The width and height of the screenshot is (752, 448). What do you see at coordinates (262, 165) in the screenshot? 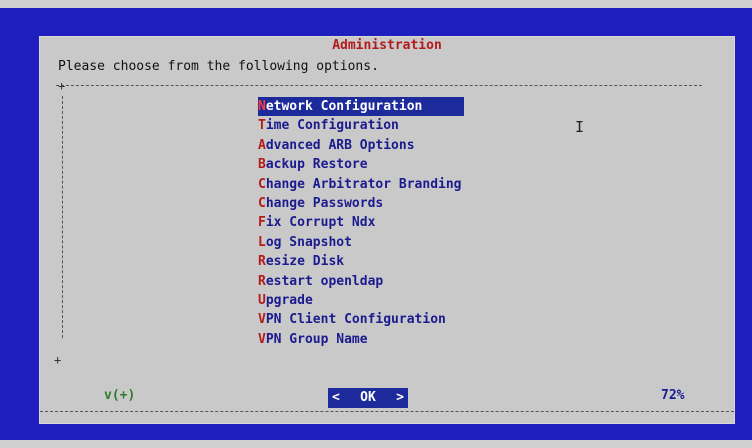
I see `menu-item-hotkey: B` at bounding box center [262, 165].